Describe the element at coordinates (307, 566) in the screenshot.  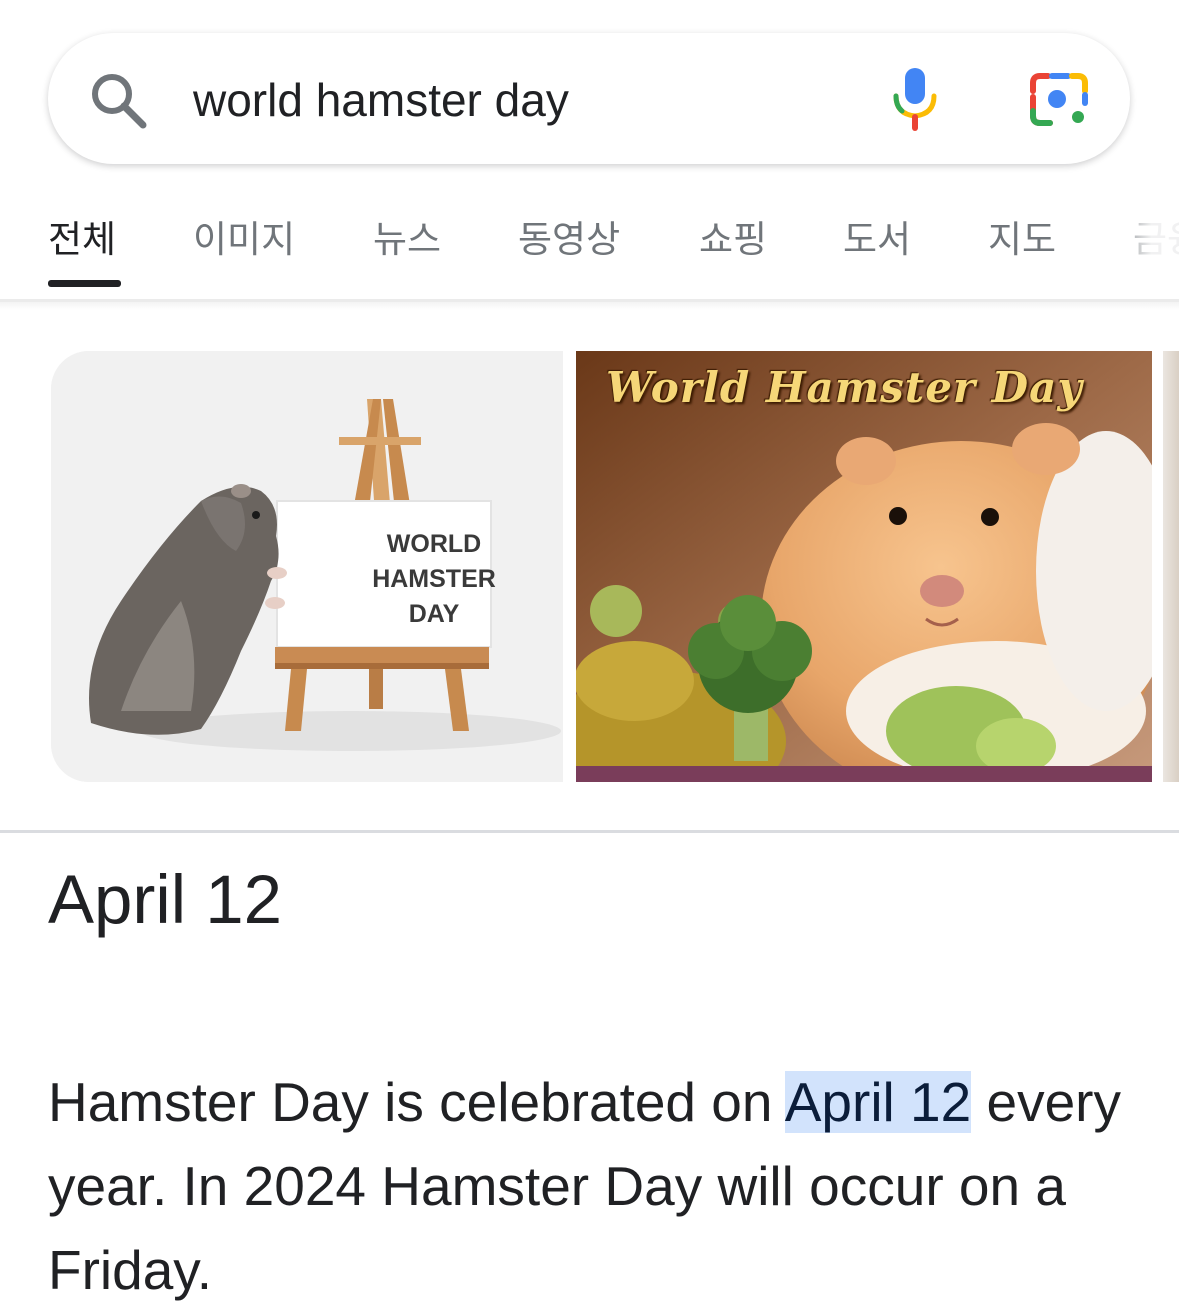
I see `image-result-hamster-easel: WORLD HAMSTER DAY` at that location.